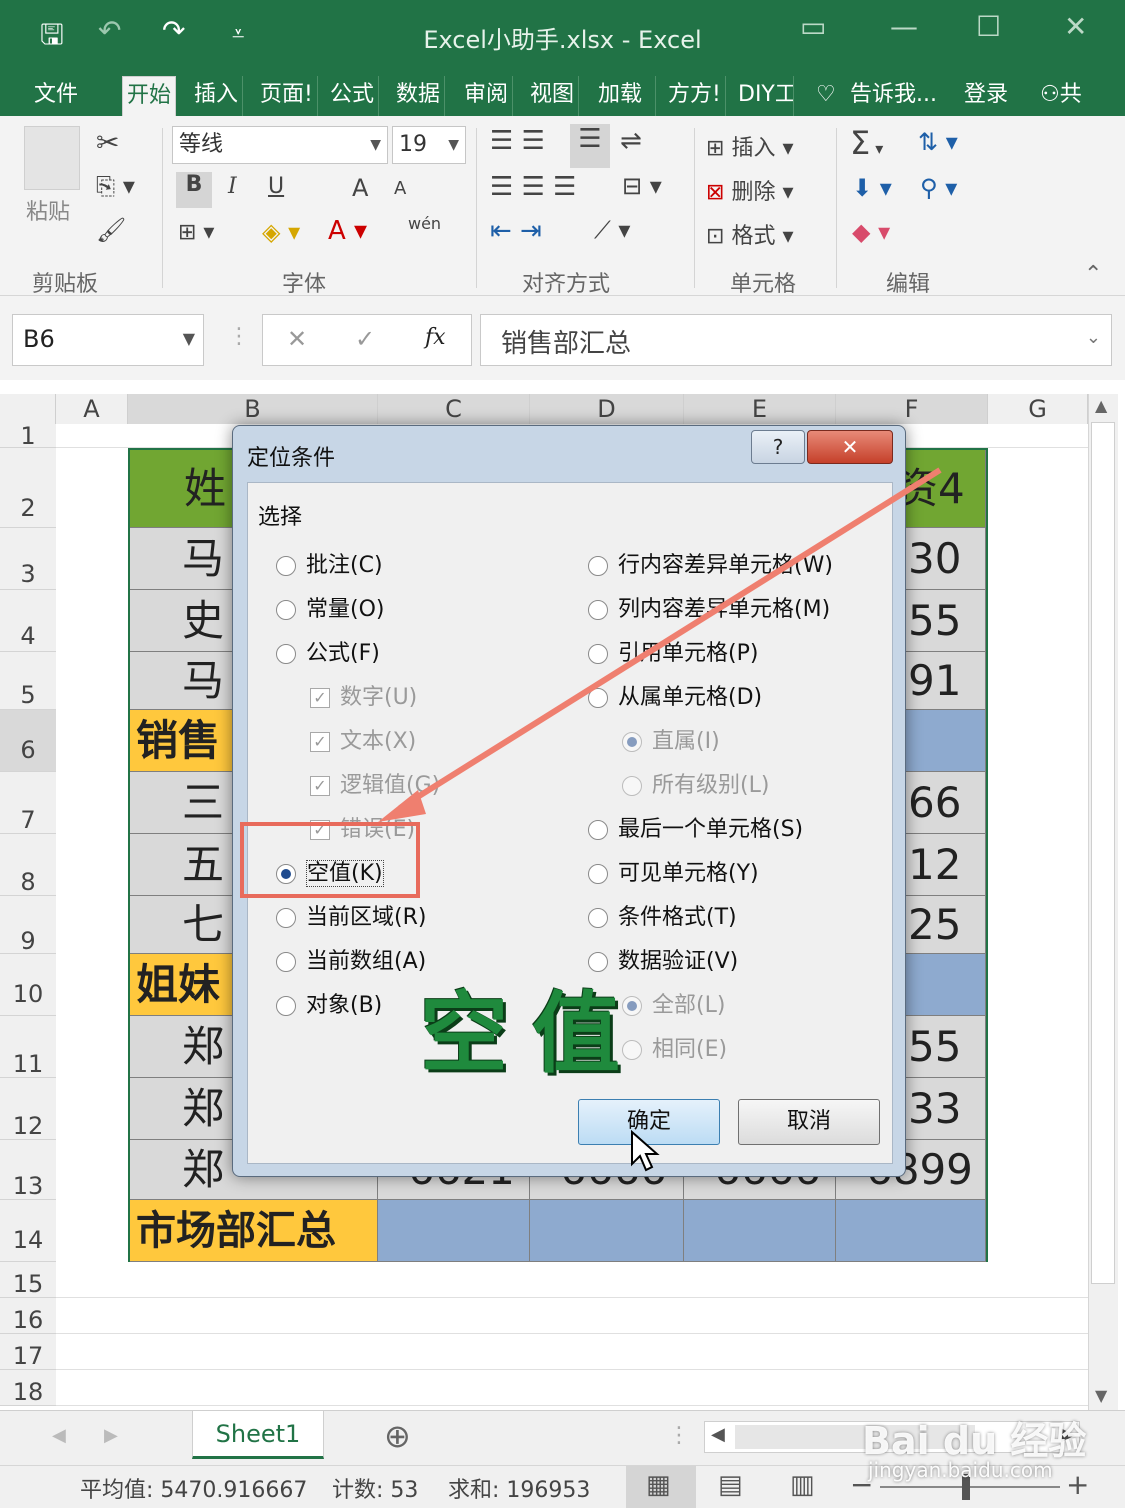  Describe the element at coordinates (397, 1436) in the screenshot. I see `add-sheet-icon: ⊕` at that location.